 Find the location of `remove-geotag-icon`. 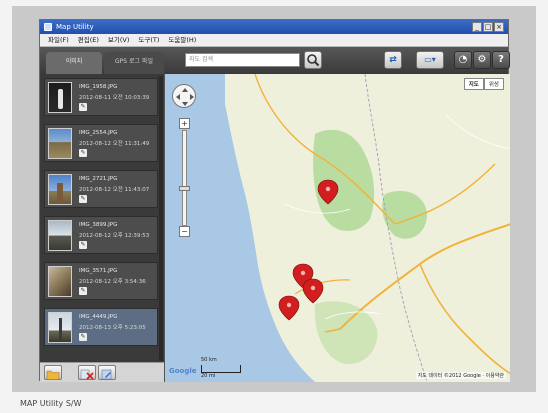

remove-geotag-icon is located at coordinates (87, 374).